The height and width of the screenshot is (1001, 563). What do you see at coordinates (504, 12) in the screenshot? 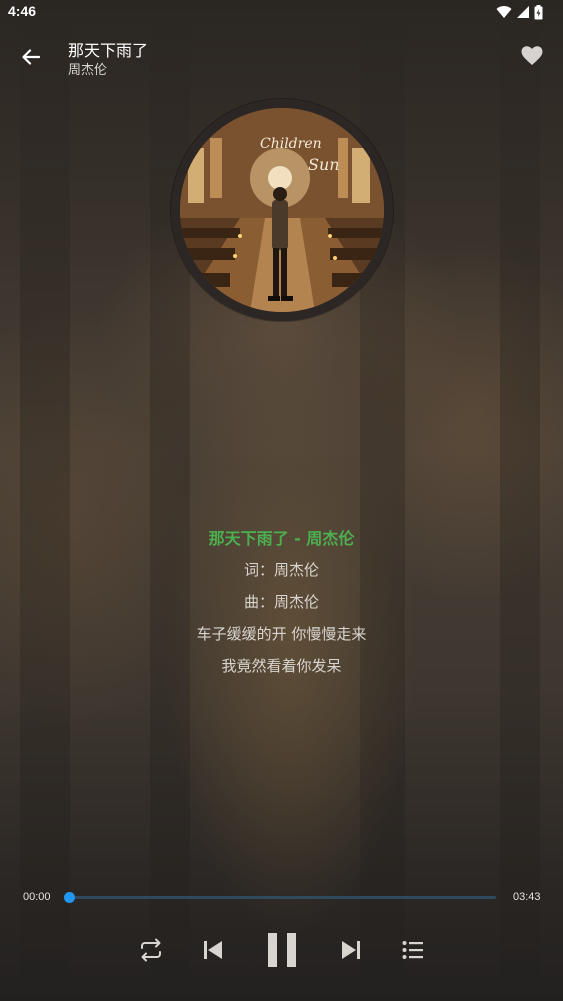
I see `wifi-icon` at bounding box center [504, 12].